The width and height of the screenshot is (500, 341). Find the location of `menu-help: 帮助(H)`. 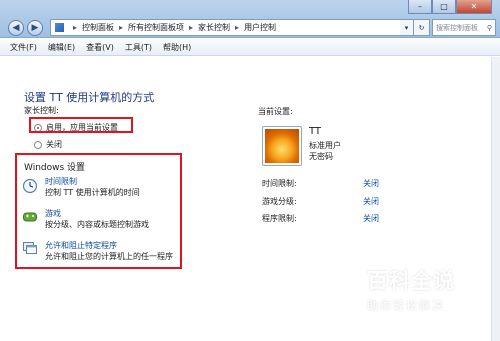

menu-help: 帮助(H) is located at coordinates (177, 47).